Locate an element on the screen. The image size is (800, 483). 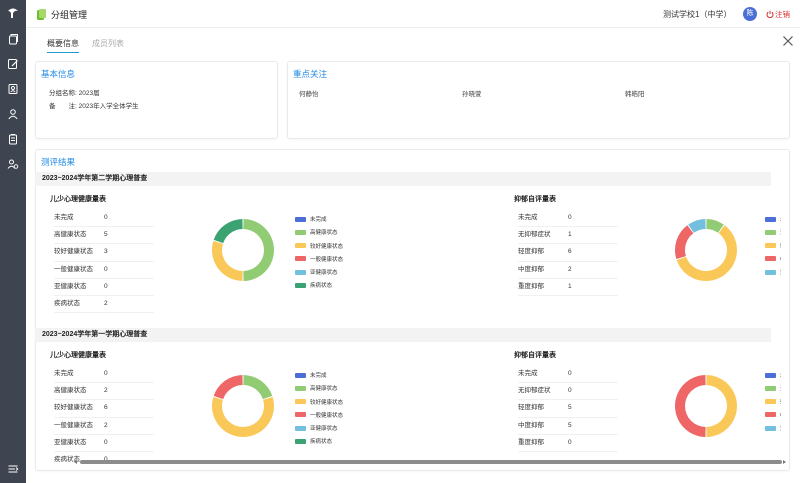
note-value: 2023年入学全体学生 is located at coordinates (108, 106).